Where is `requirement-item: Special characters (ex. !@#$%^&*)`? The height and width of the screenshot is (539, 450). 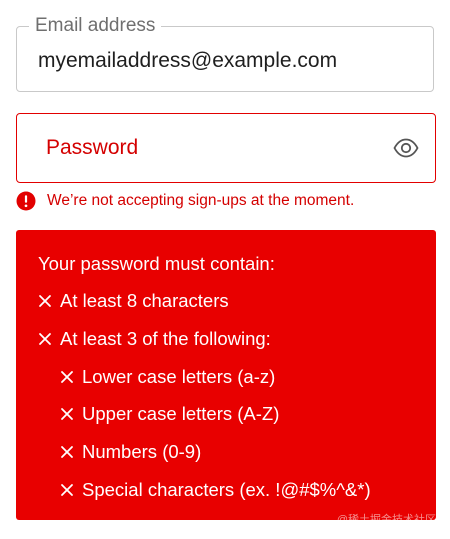 requirement-item: Special characters (ex. !@#$%^&*) is located at coordinates (215, 490).